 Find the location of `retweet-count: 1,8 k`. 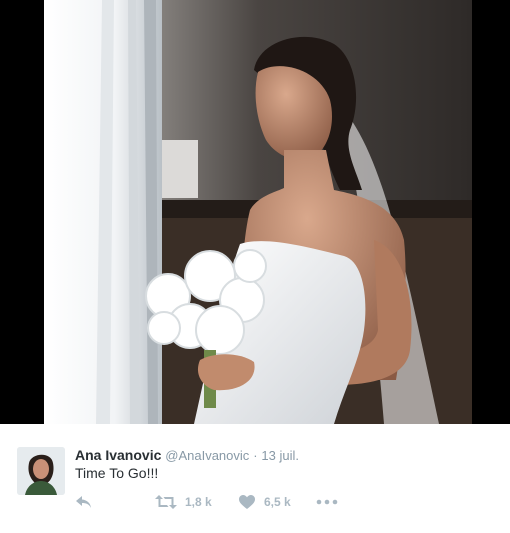

retweet-count: 1,8 k is located at coordinates (198, 502).